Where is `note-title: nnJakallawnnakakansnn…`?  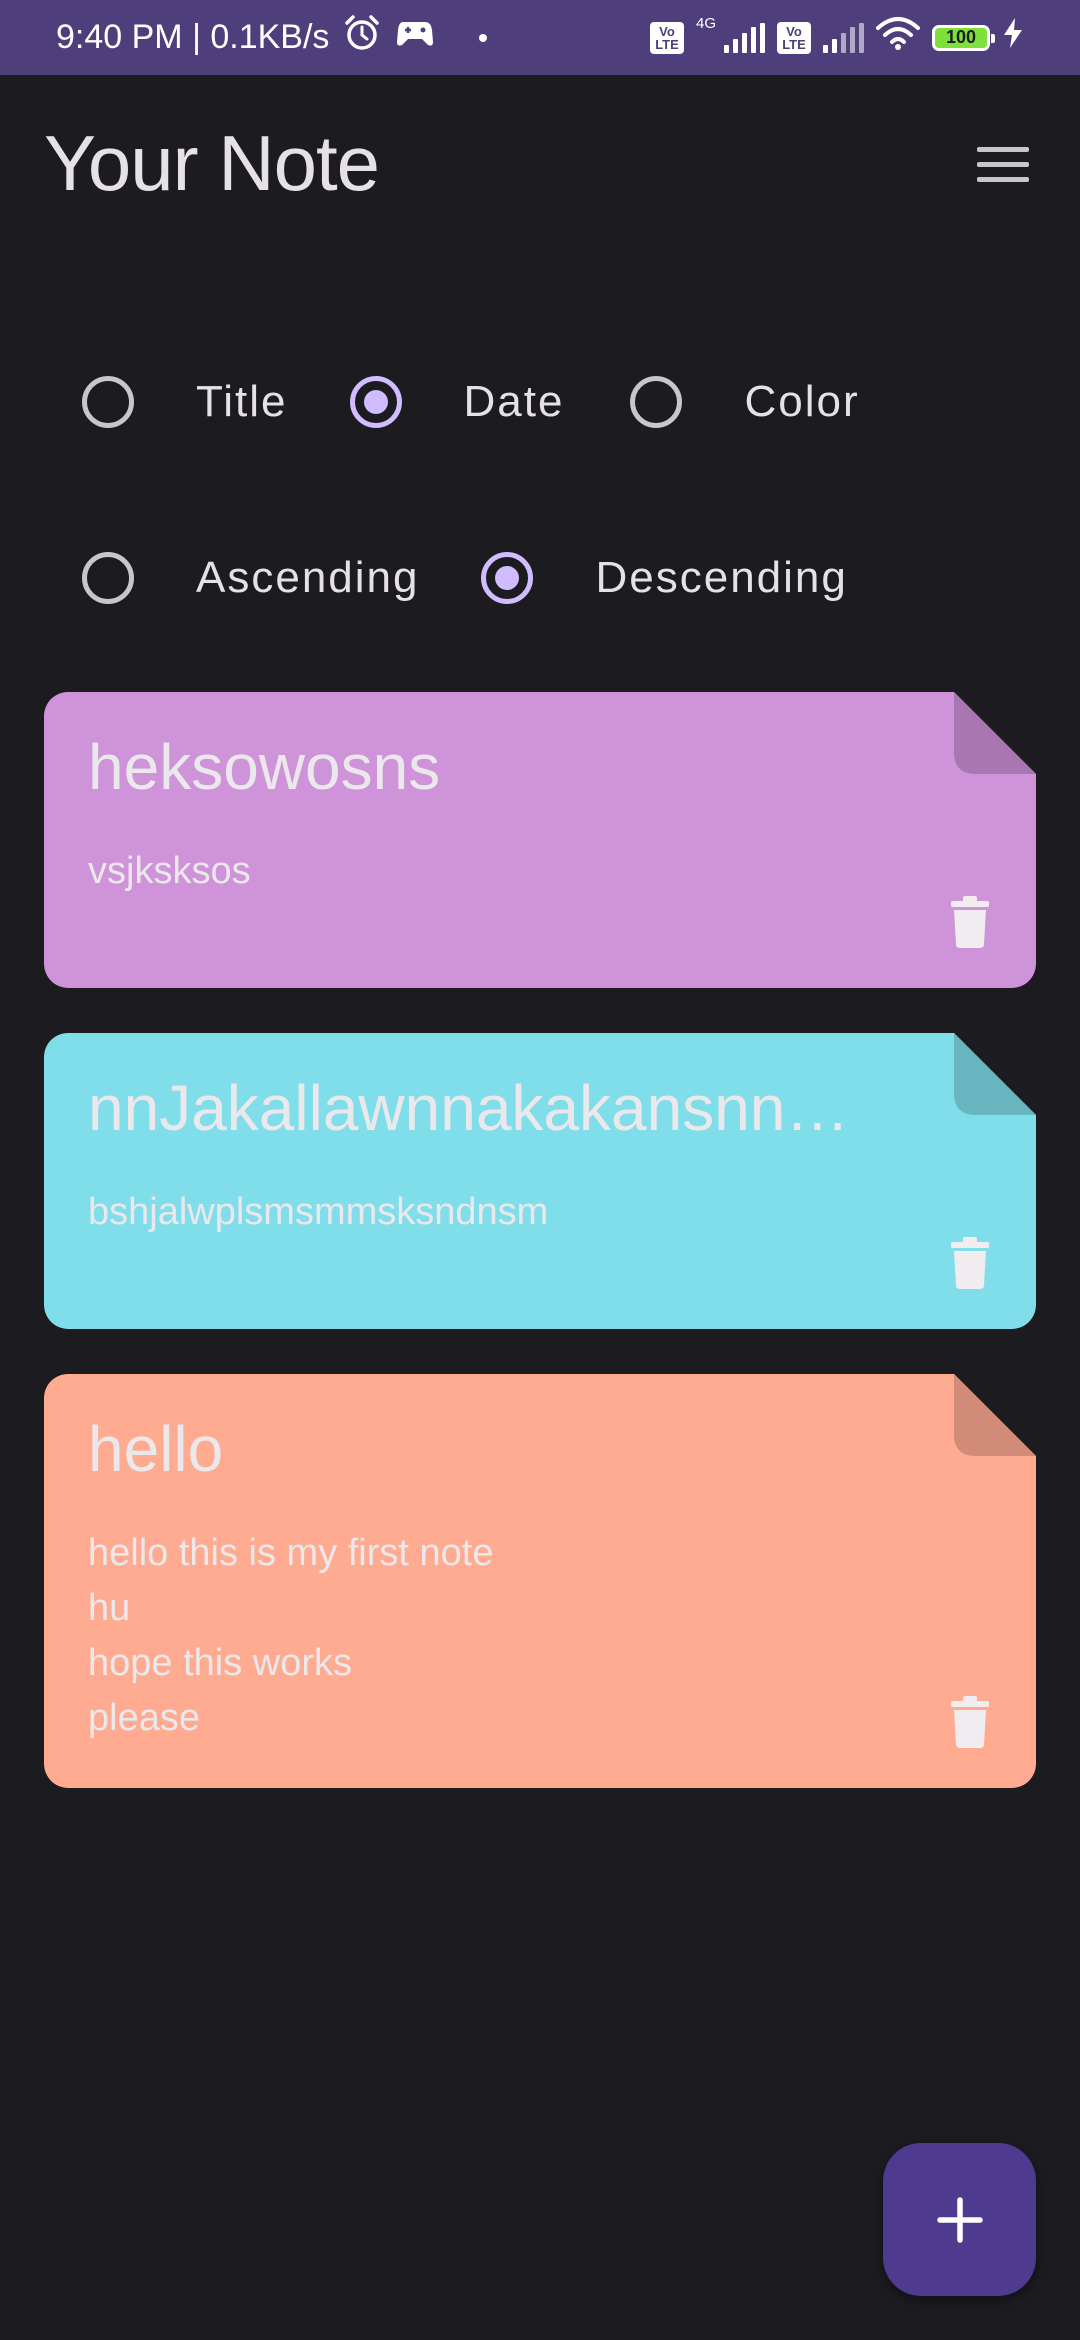 note-title: nnJakallawnnakakansnn… is located at coordinates (469, 1108).